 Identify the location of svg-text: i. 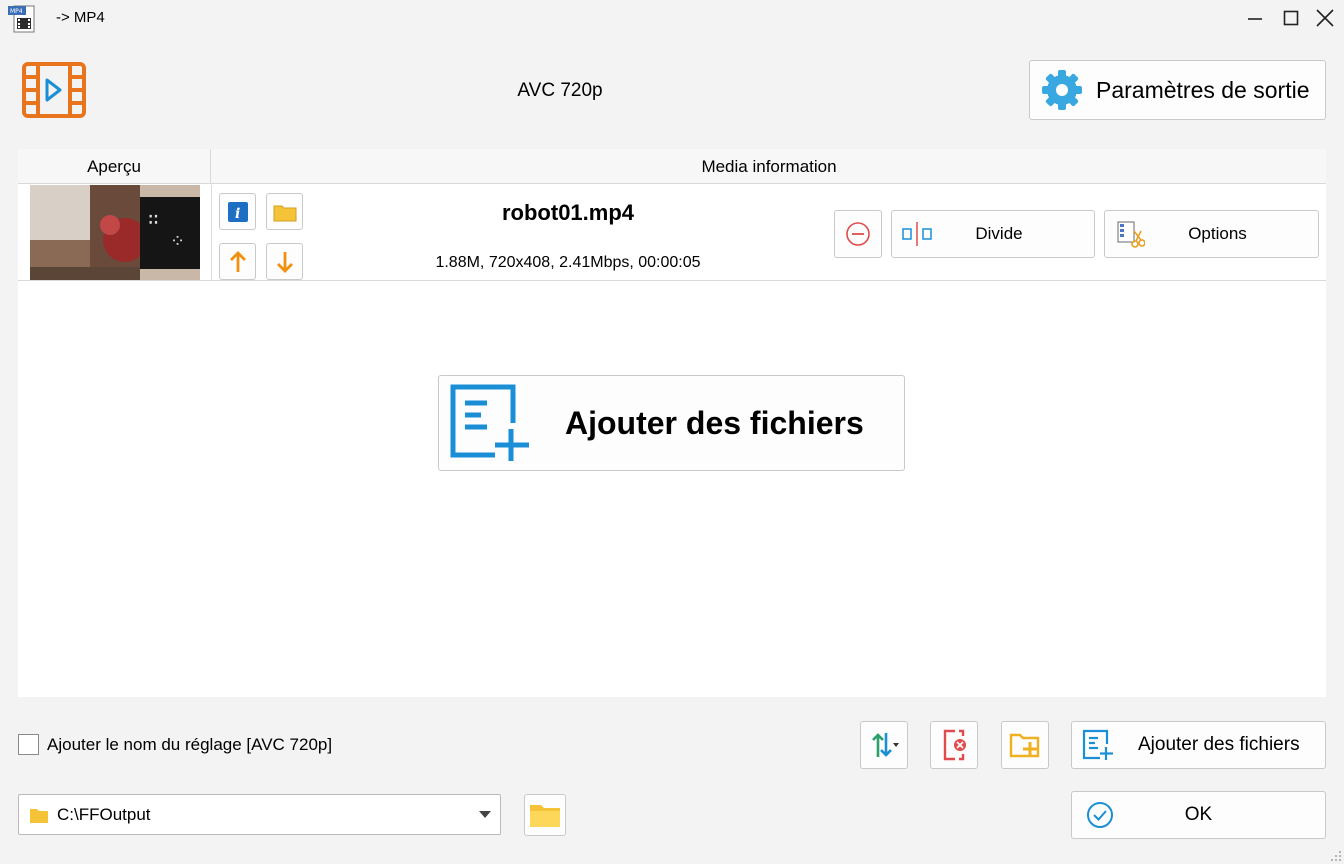
(237, 214).